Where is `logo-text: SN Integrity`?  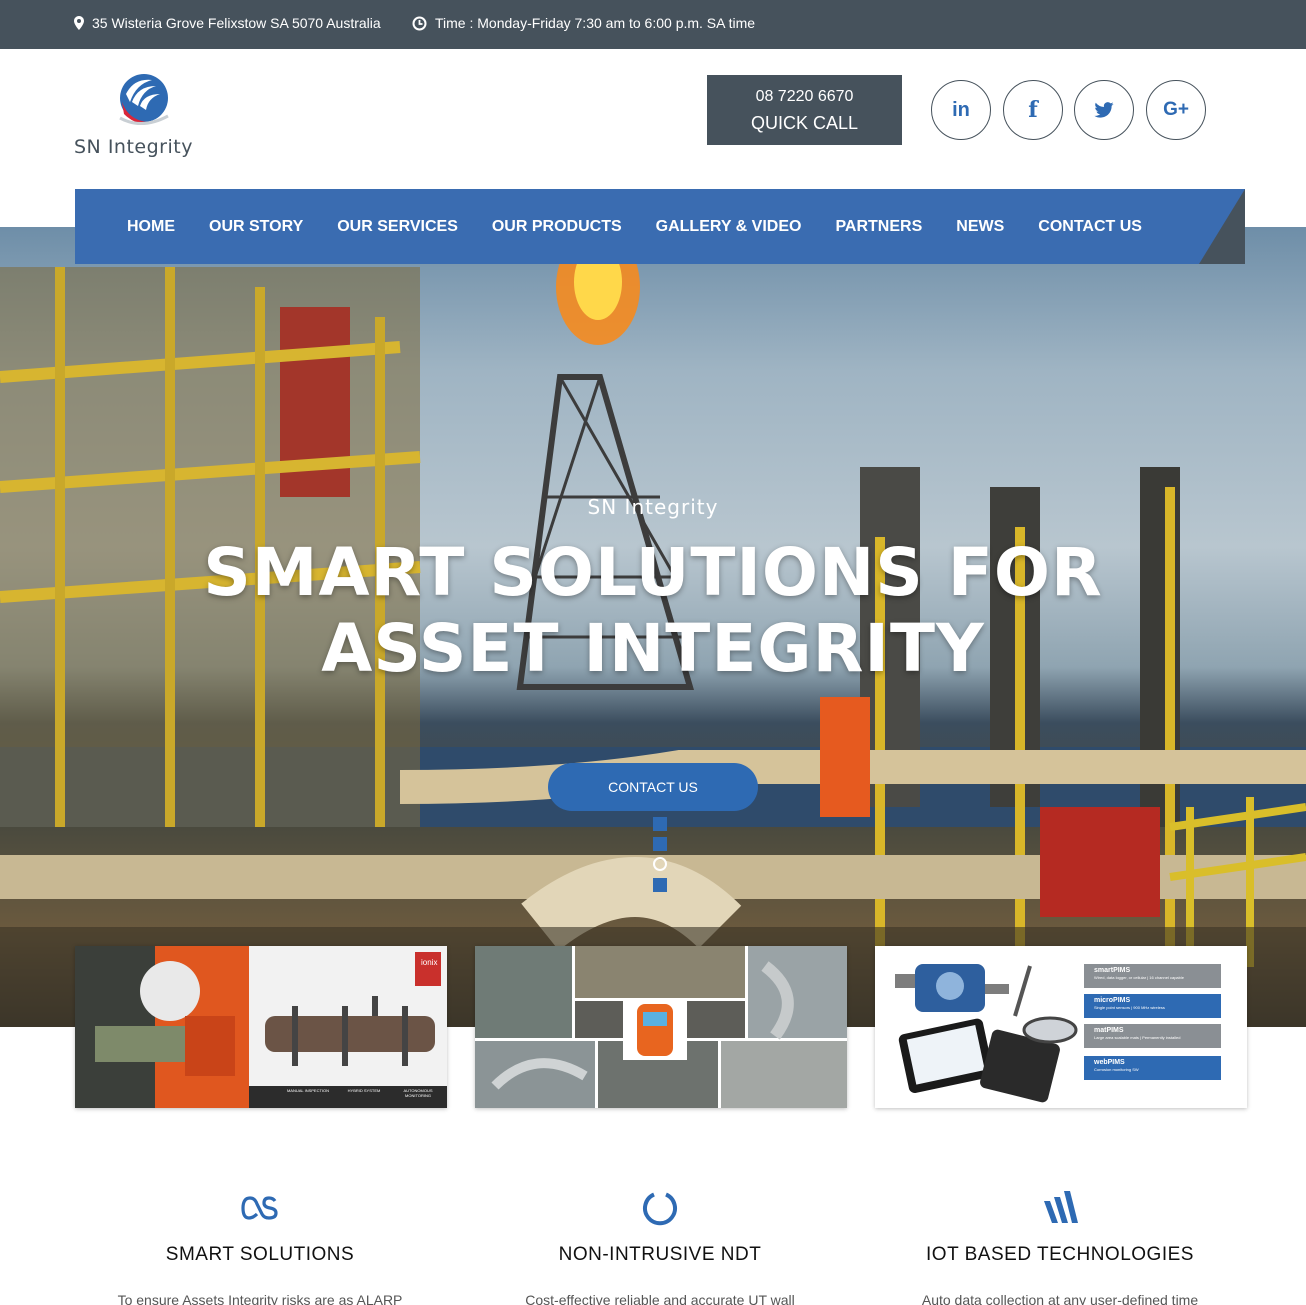
logo-text: SN Integrity is located at coordinates (133, 147).